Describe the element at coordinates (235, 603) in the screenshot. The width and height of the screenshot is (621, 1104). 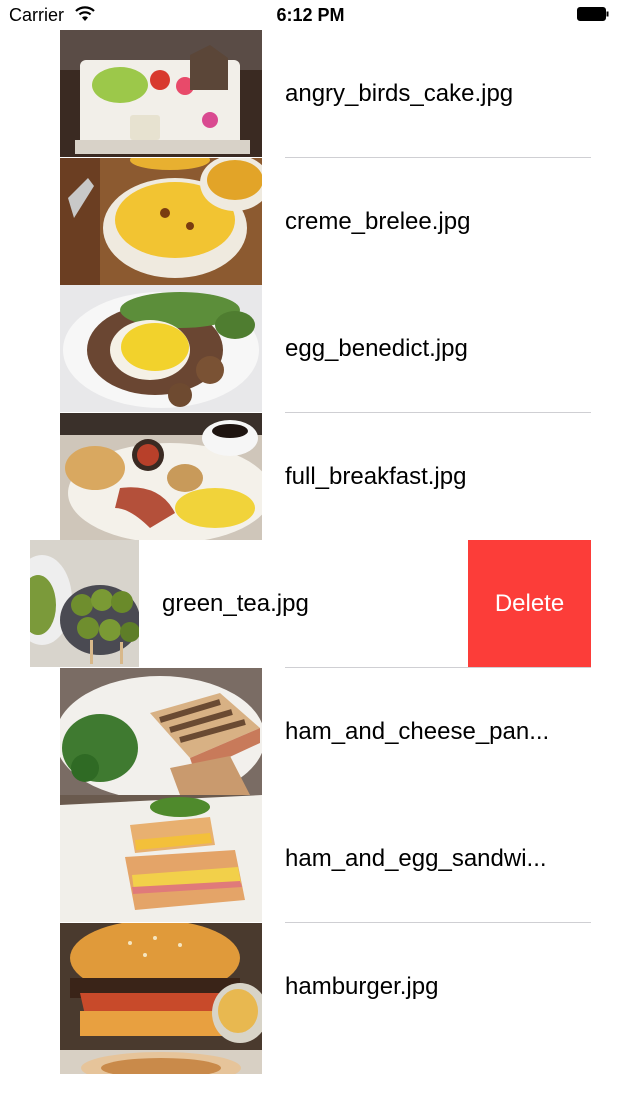
I see `list-item-label: green_tea.jpg` at that location.